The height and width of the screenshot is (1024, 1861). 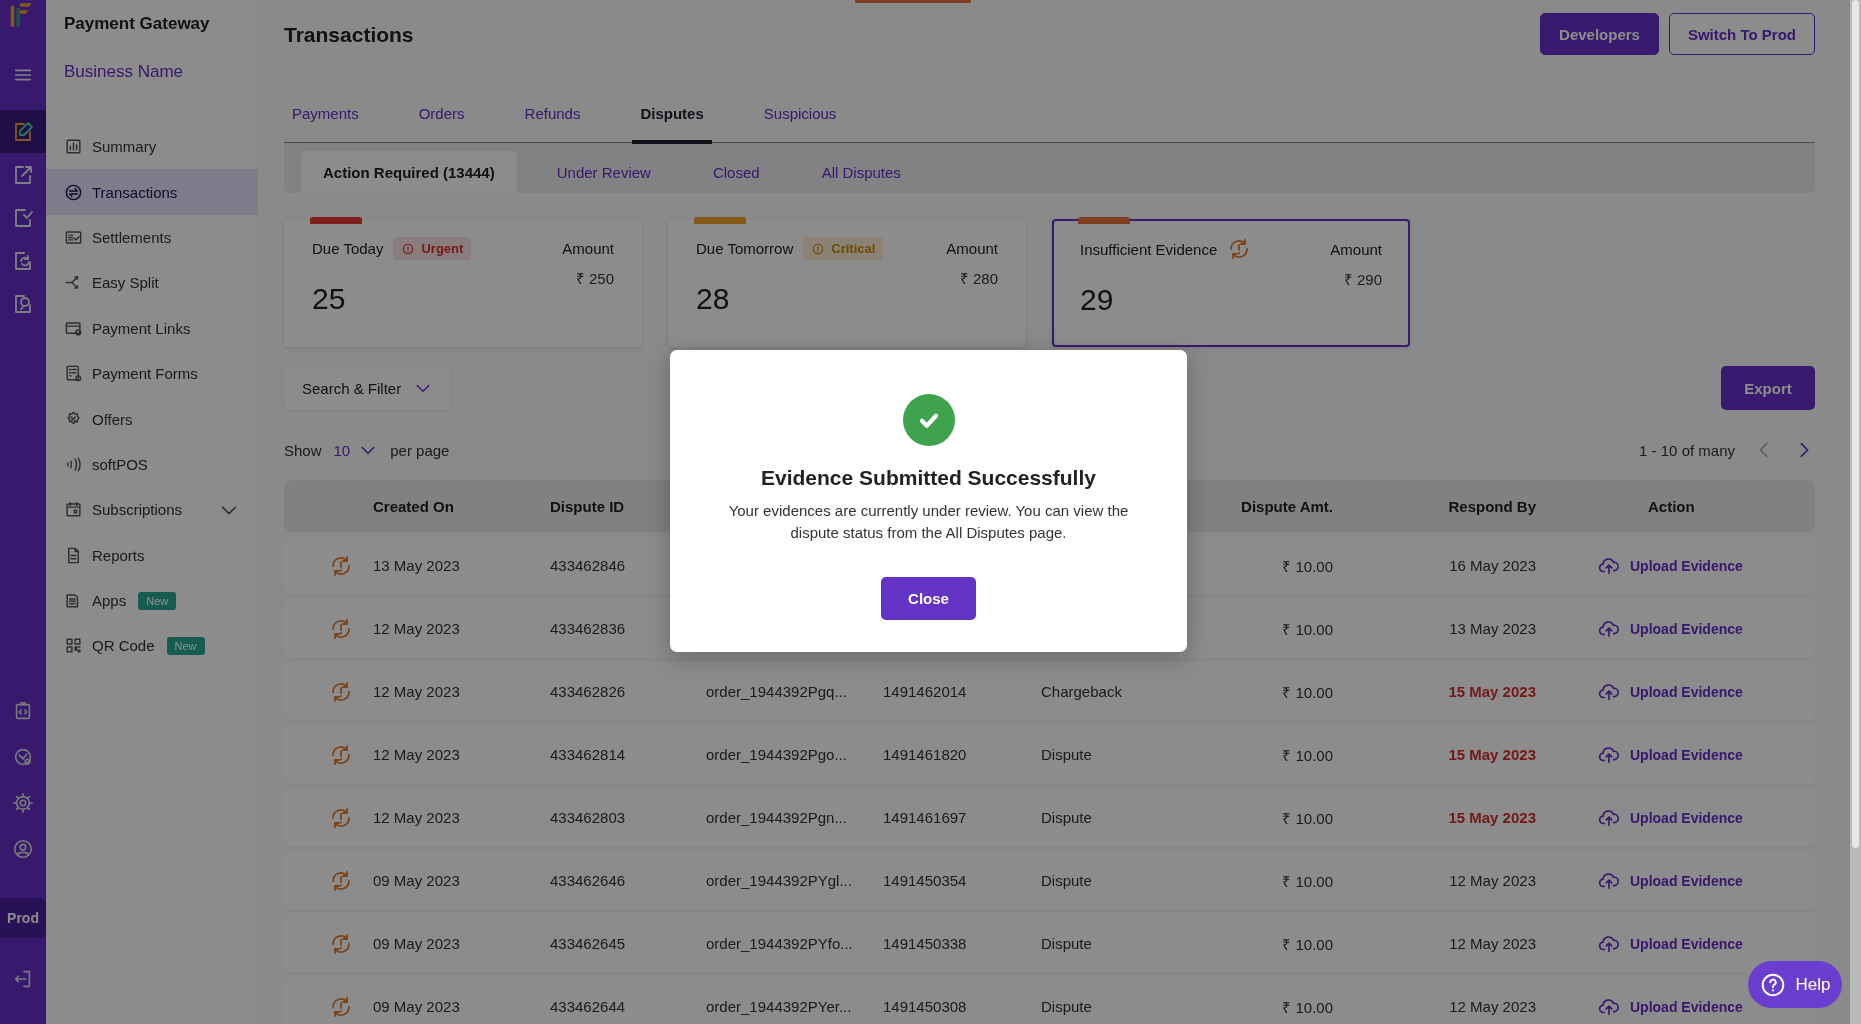 I want to click on page-title: Transactions, so click(x=349, y=35).